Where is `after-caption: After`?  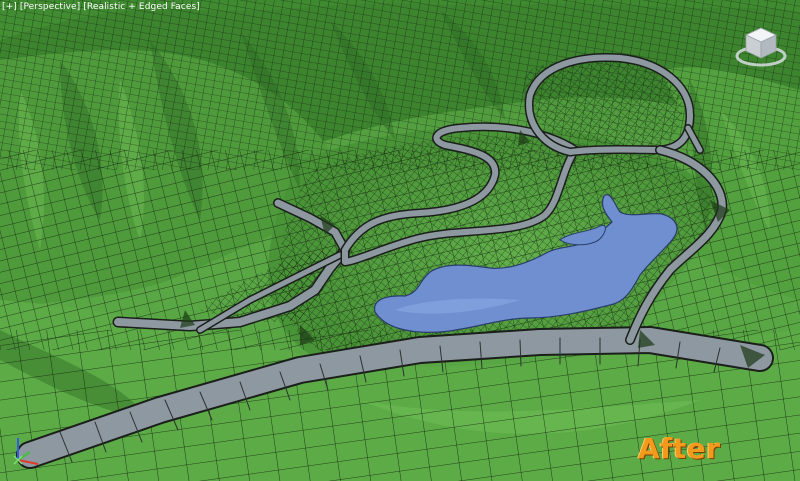 after-caption: After is located at coordinates (679, 448).